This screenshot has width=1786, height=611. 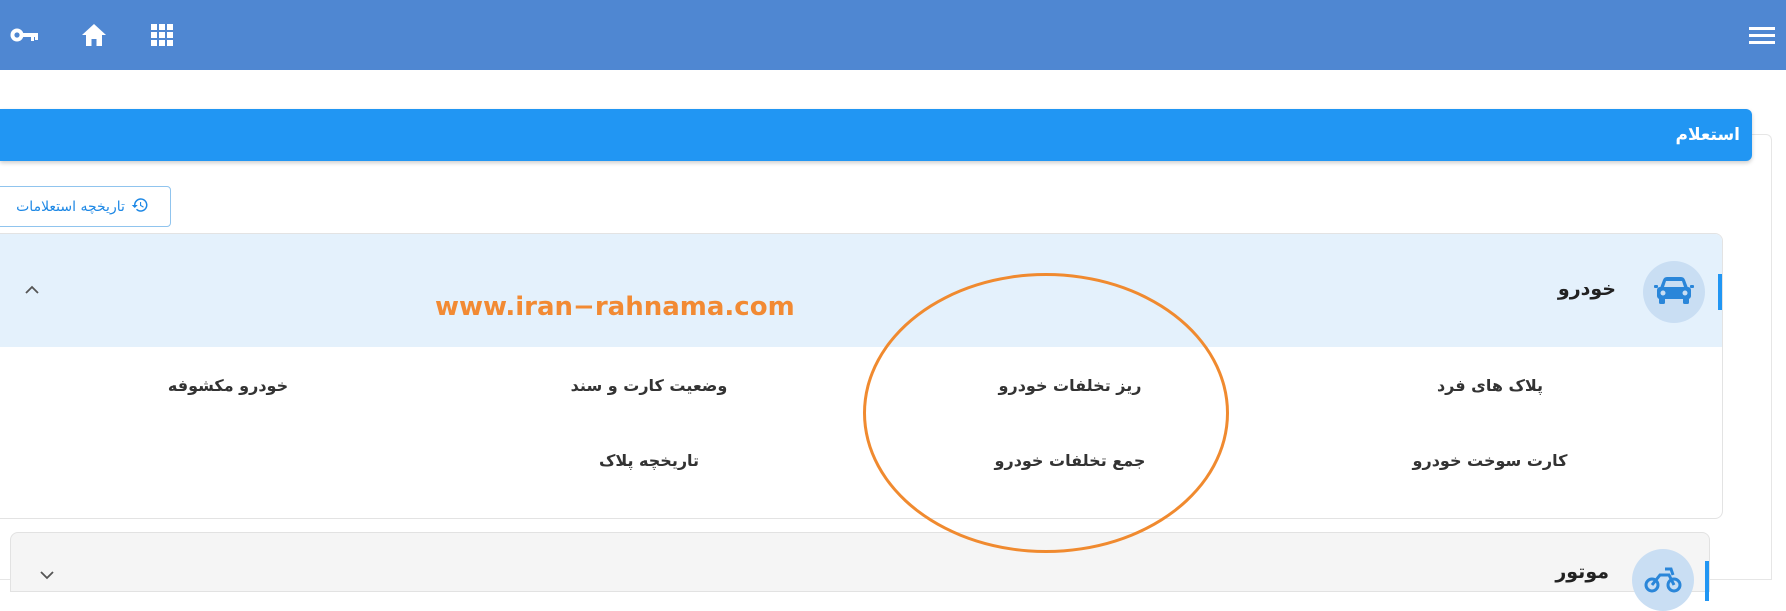 What do you see at coordinates (615, 307) in the screenshot?
I see `watermark-text: www.iran−rahnama.com` at bounding box center [615, 307].